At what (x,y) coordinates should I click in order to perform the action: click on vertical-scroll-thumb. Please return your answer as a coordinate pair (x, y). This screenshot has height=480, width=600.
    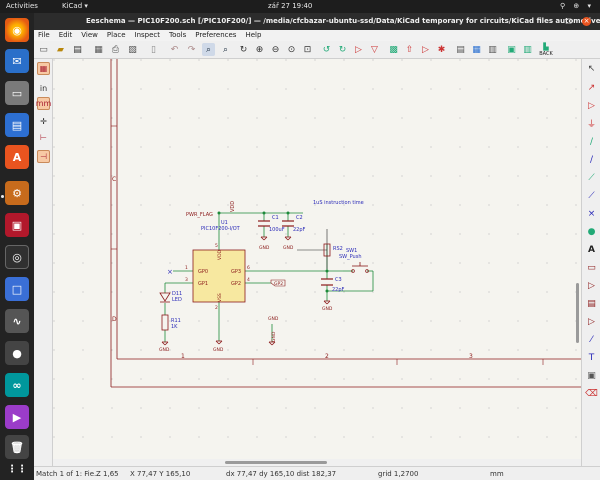
    Looking at the image, I should click on (577, 313).